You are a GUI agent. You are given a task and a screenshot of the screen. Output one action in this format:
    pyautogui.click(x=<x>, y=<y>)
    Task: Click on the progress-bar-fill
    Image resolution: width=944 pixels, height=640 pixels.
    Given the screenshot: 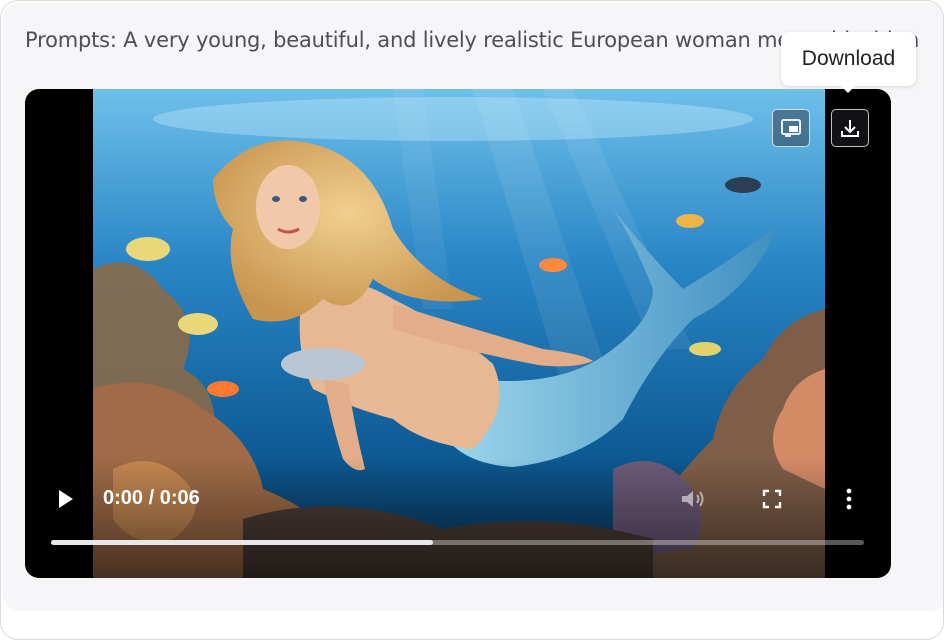 What is the action you would take?
    pyautogui.click(x=242, y=542)
    